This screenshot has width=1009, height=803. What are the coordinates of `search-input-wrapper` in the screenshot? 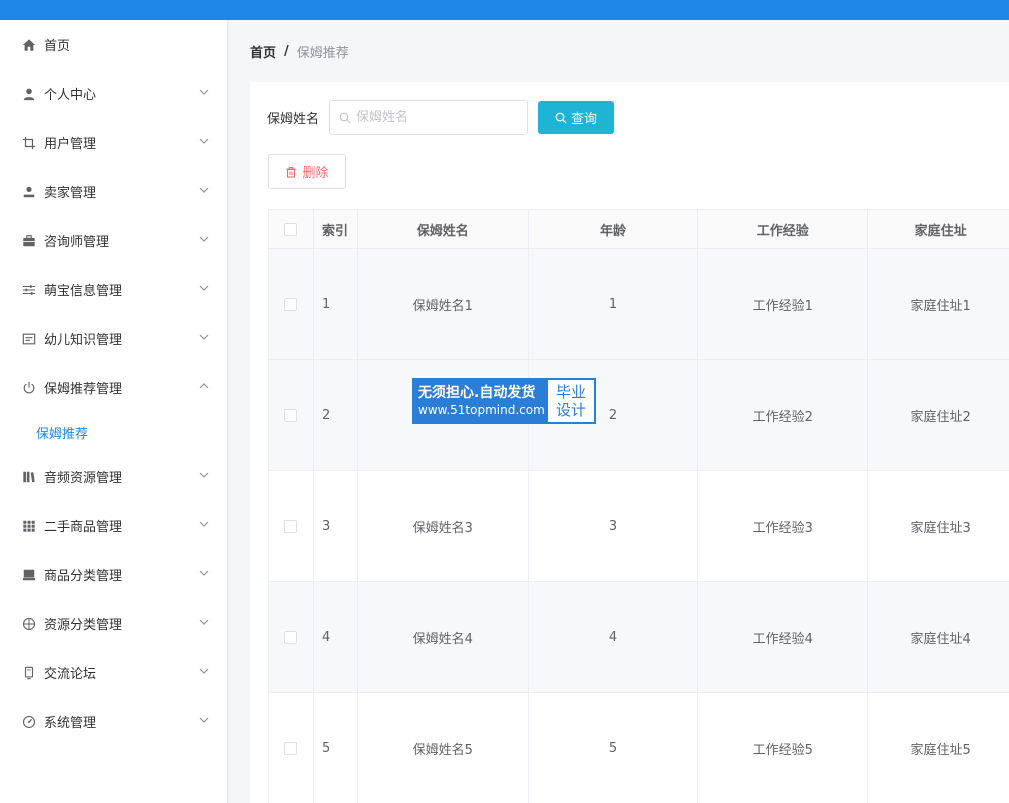 It's located at (429, 117).